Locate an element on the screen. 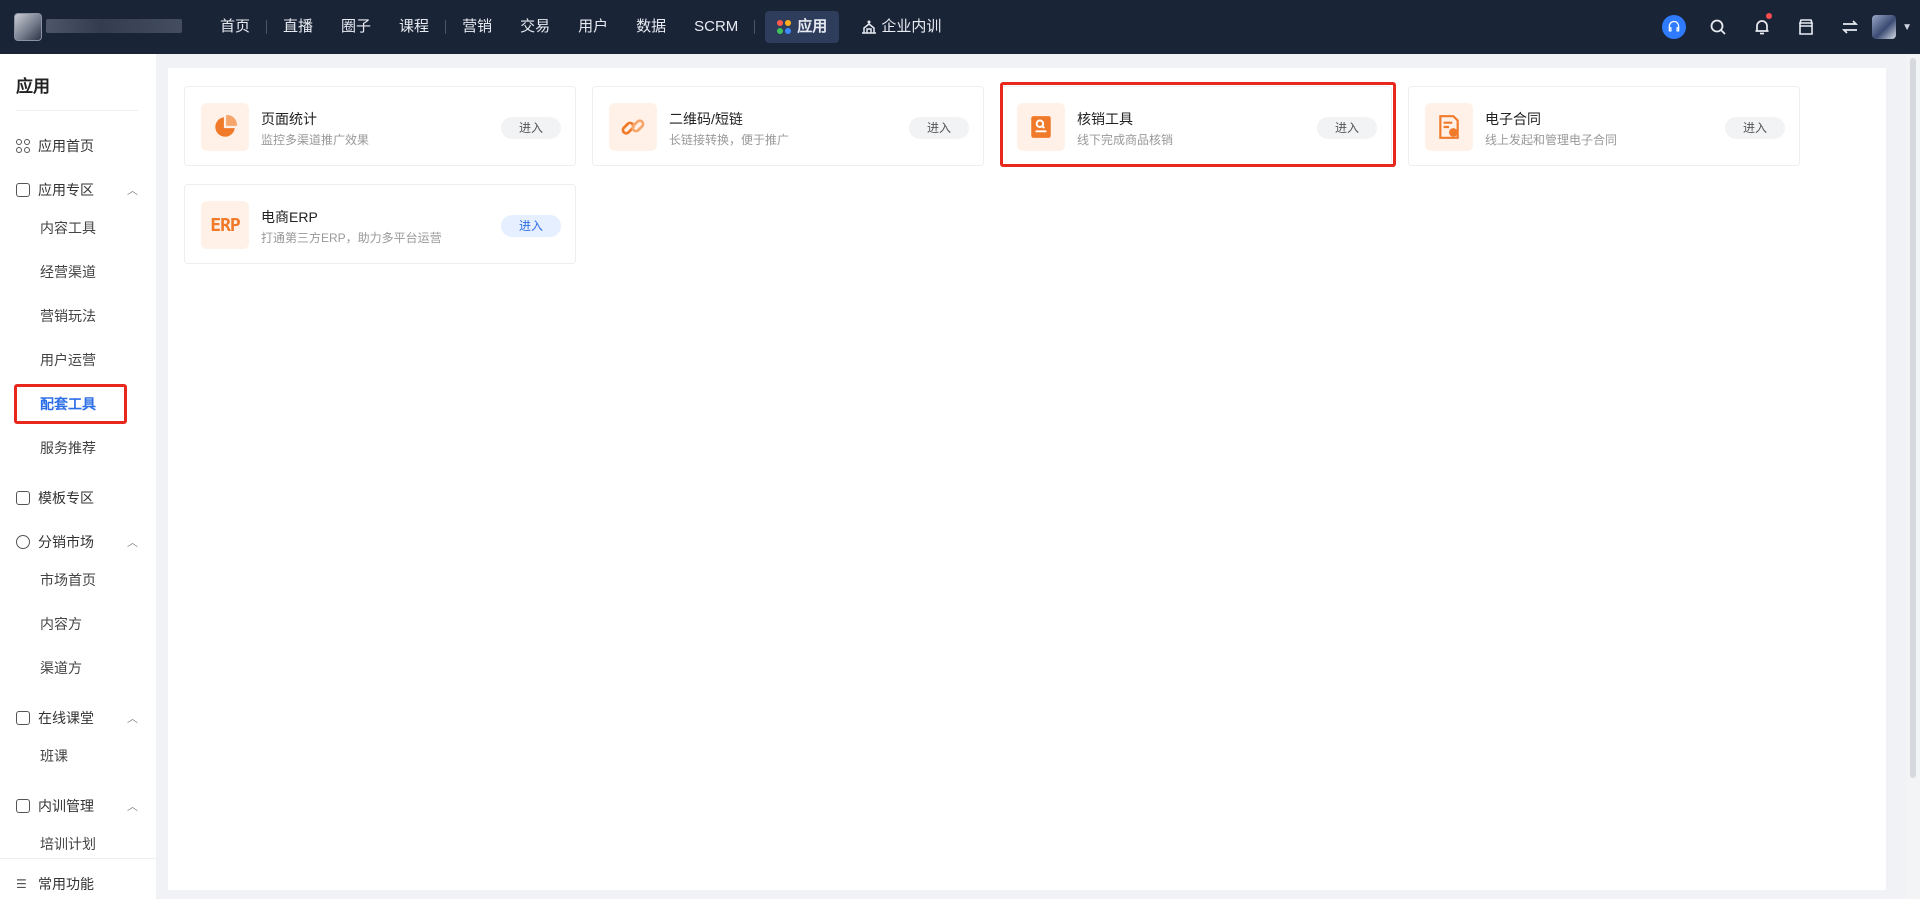 The height and width of the screenshot is (899, 1920). sidebar-group-market: 分销市场 ︿ is located at coordinates (77, 542).